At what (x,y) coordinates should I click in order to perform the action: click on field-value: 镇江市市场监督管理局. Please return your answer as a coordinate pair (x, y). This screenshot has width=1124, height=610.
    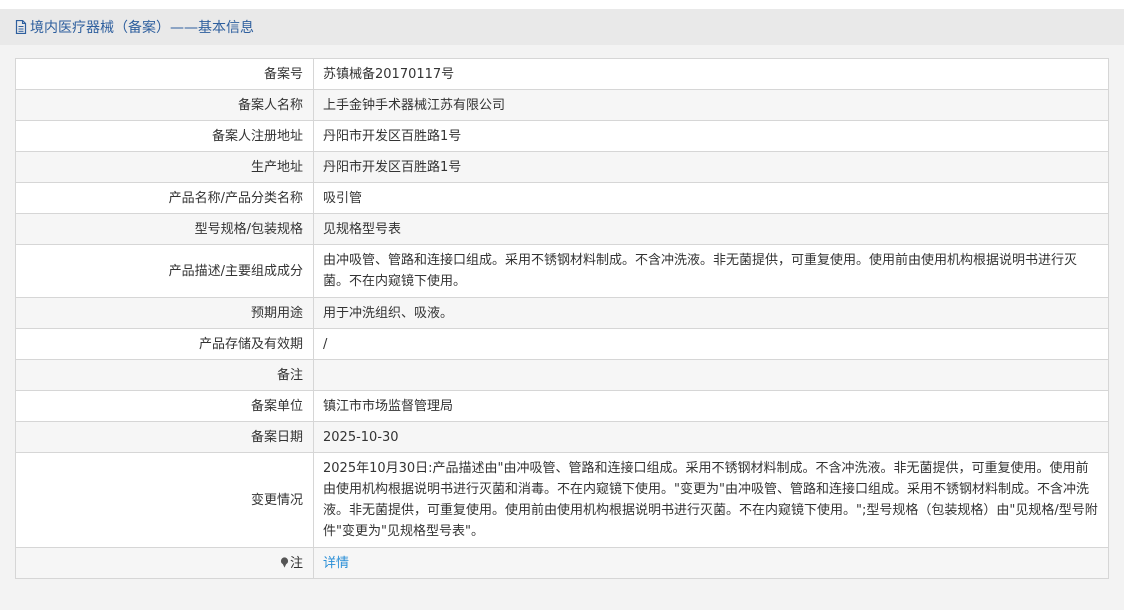
    Looking at the image, I should click on (711, 406).